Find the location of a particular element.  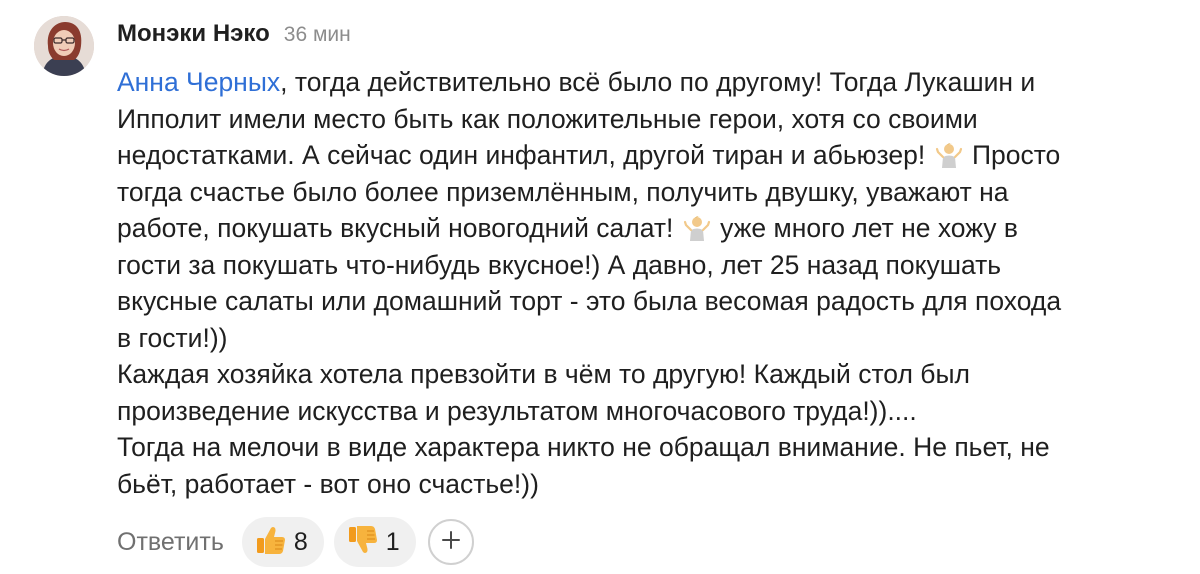

add-reaction-button is located at coordinates (450, 542).